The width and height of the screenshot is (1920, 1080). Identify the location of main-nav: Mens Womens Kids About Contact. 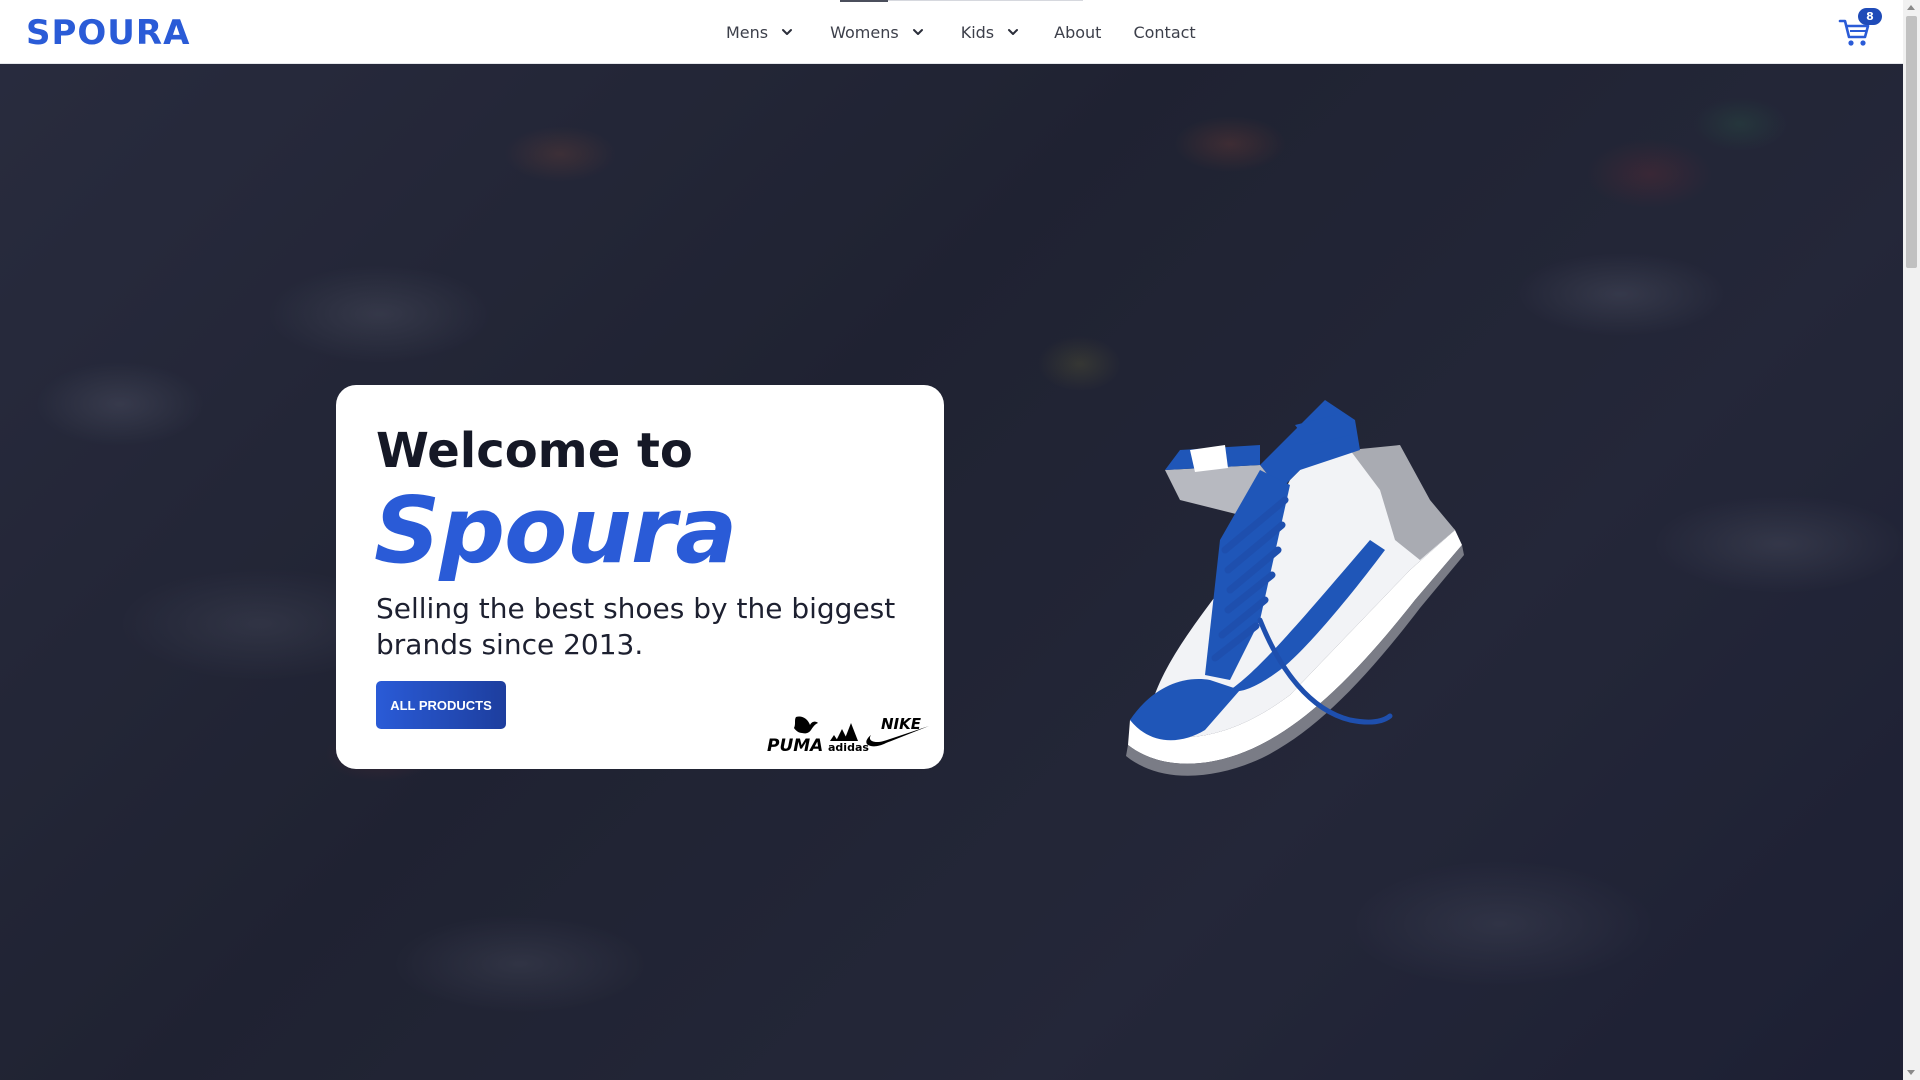
(961, 32).